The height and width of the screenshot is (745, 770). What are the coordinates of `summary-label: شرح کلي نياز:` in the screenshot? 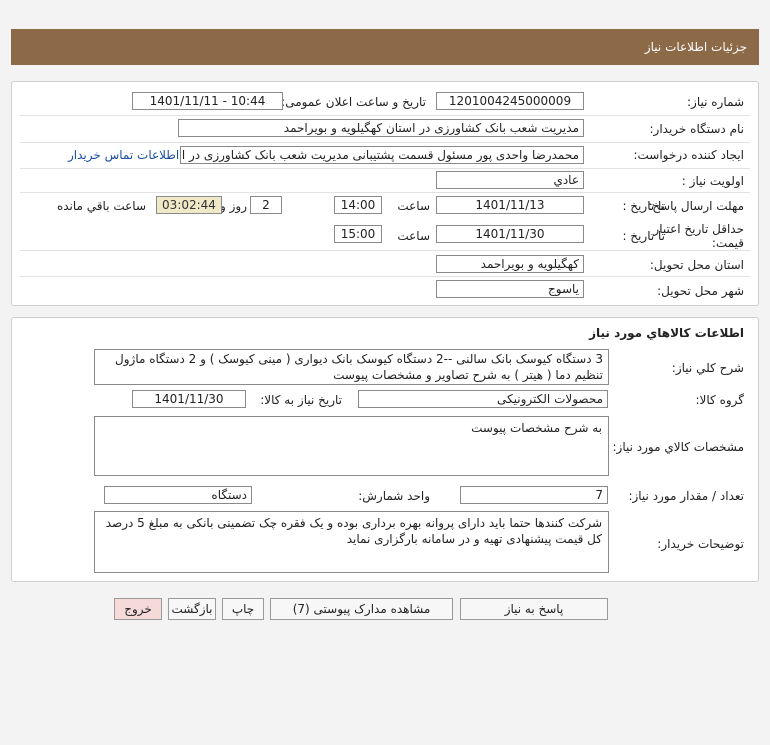 It's located at (707, 368).